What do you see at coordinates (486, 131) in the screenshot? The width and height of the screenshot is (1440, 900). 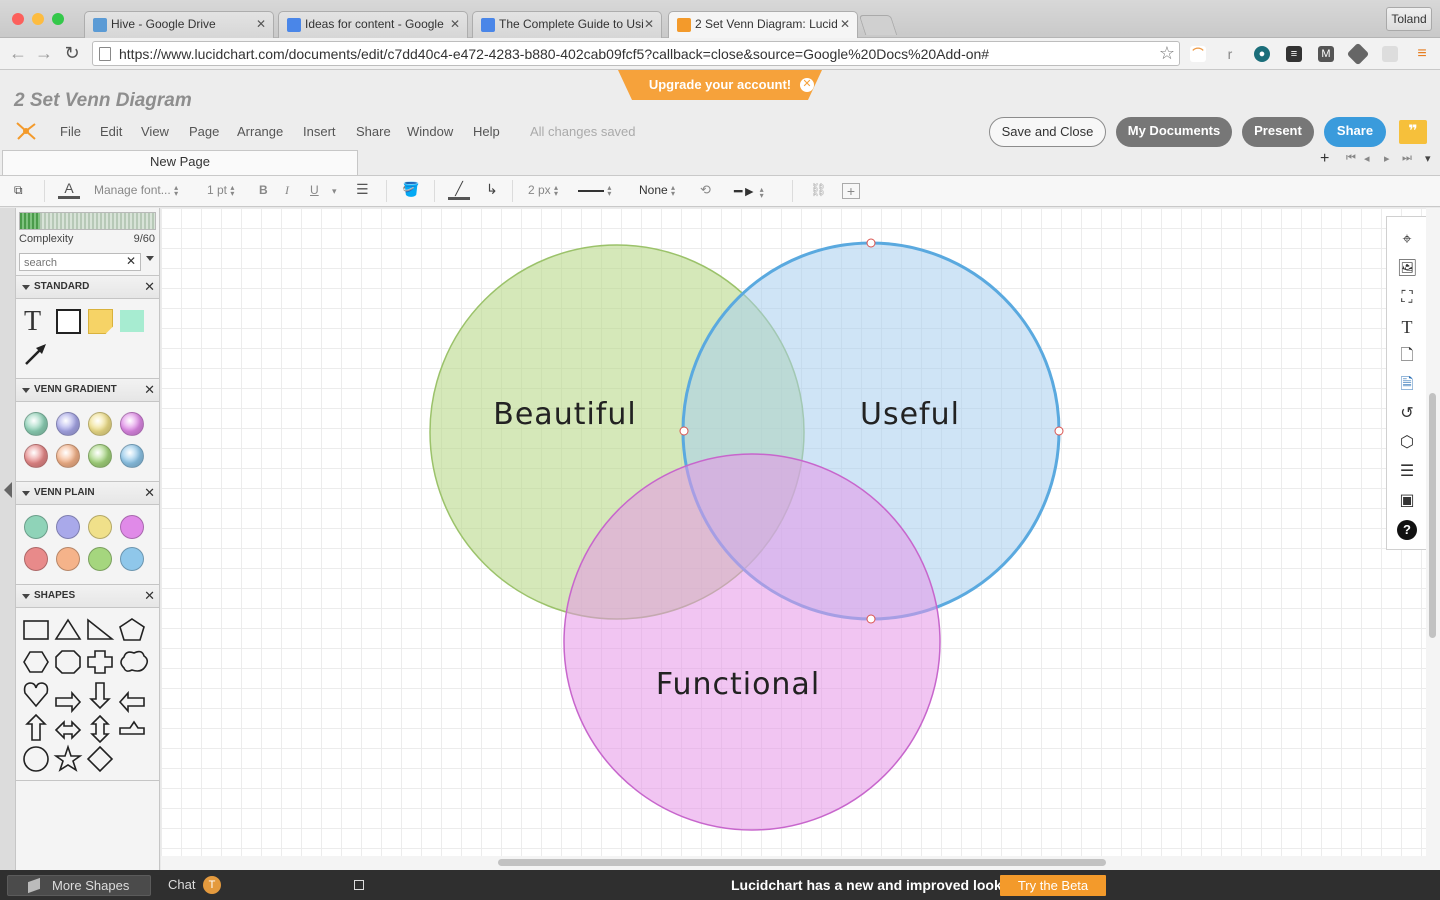 I see `menu-help: Help` at bounding box center [486, 131].